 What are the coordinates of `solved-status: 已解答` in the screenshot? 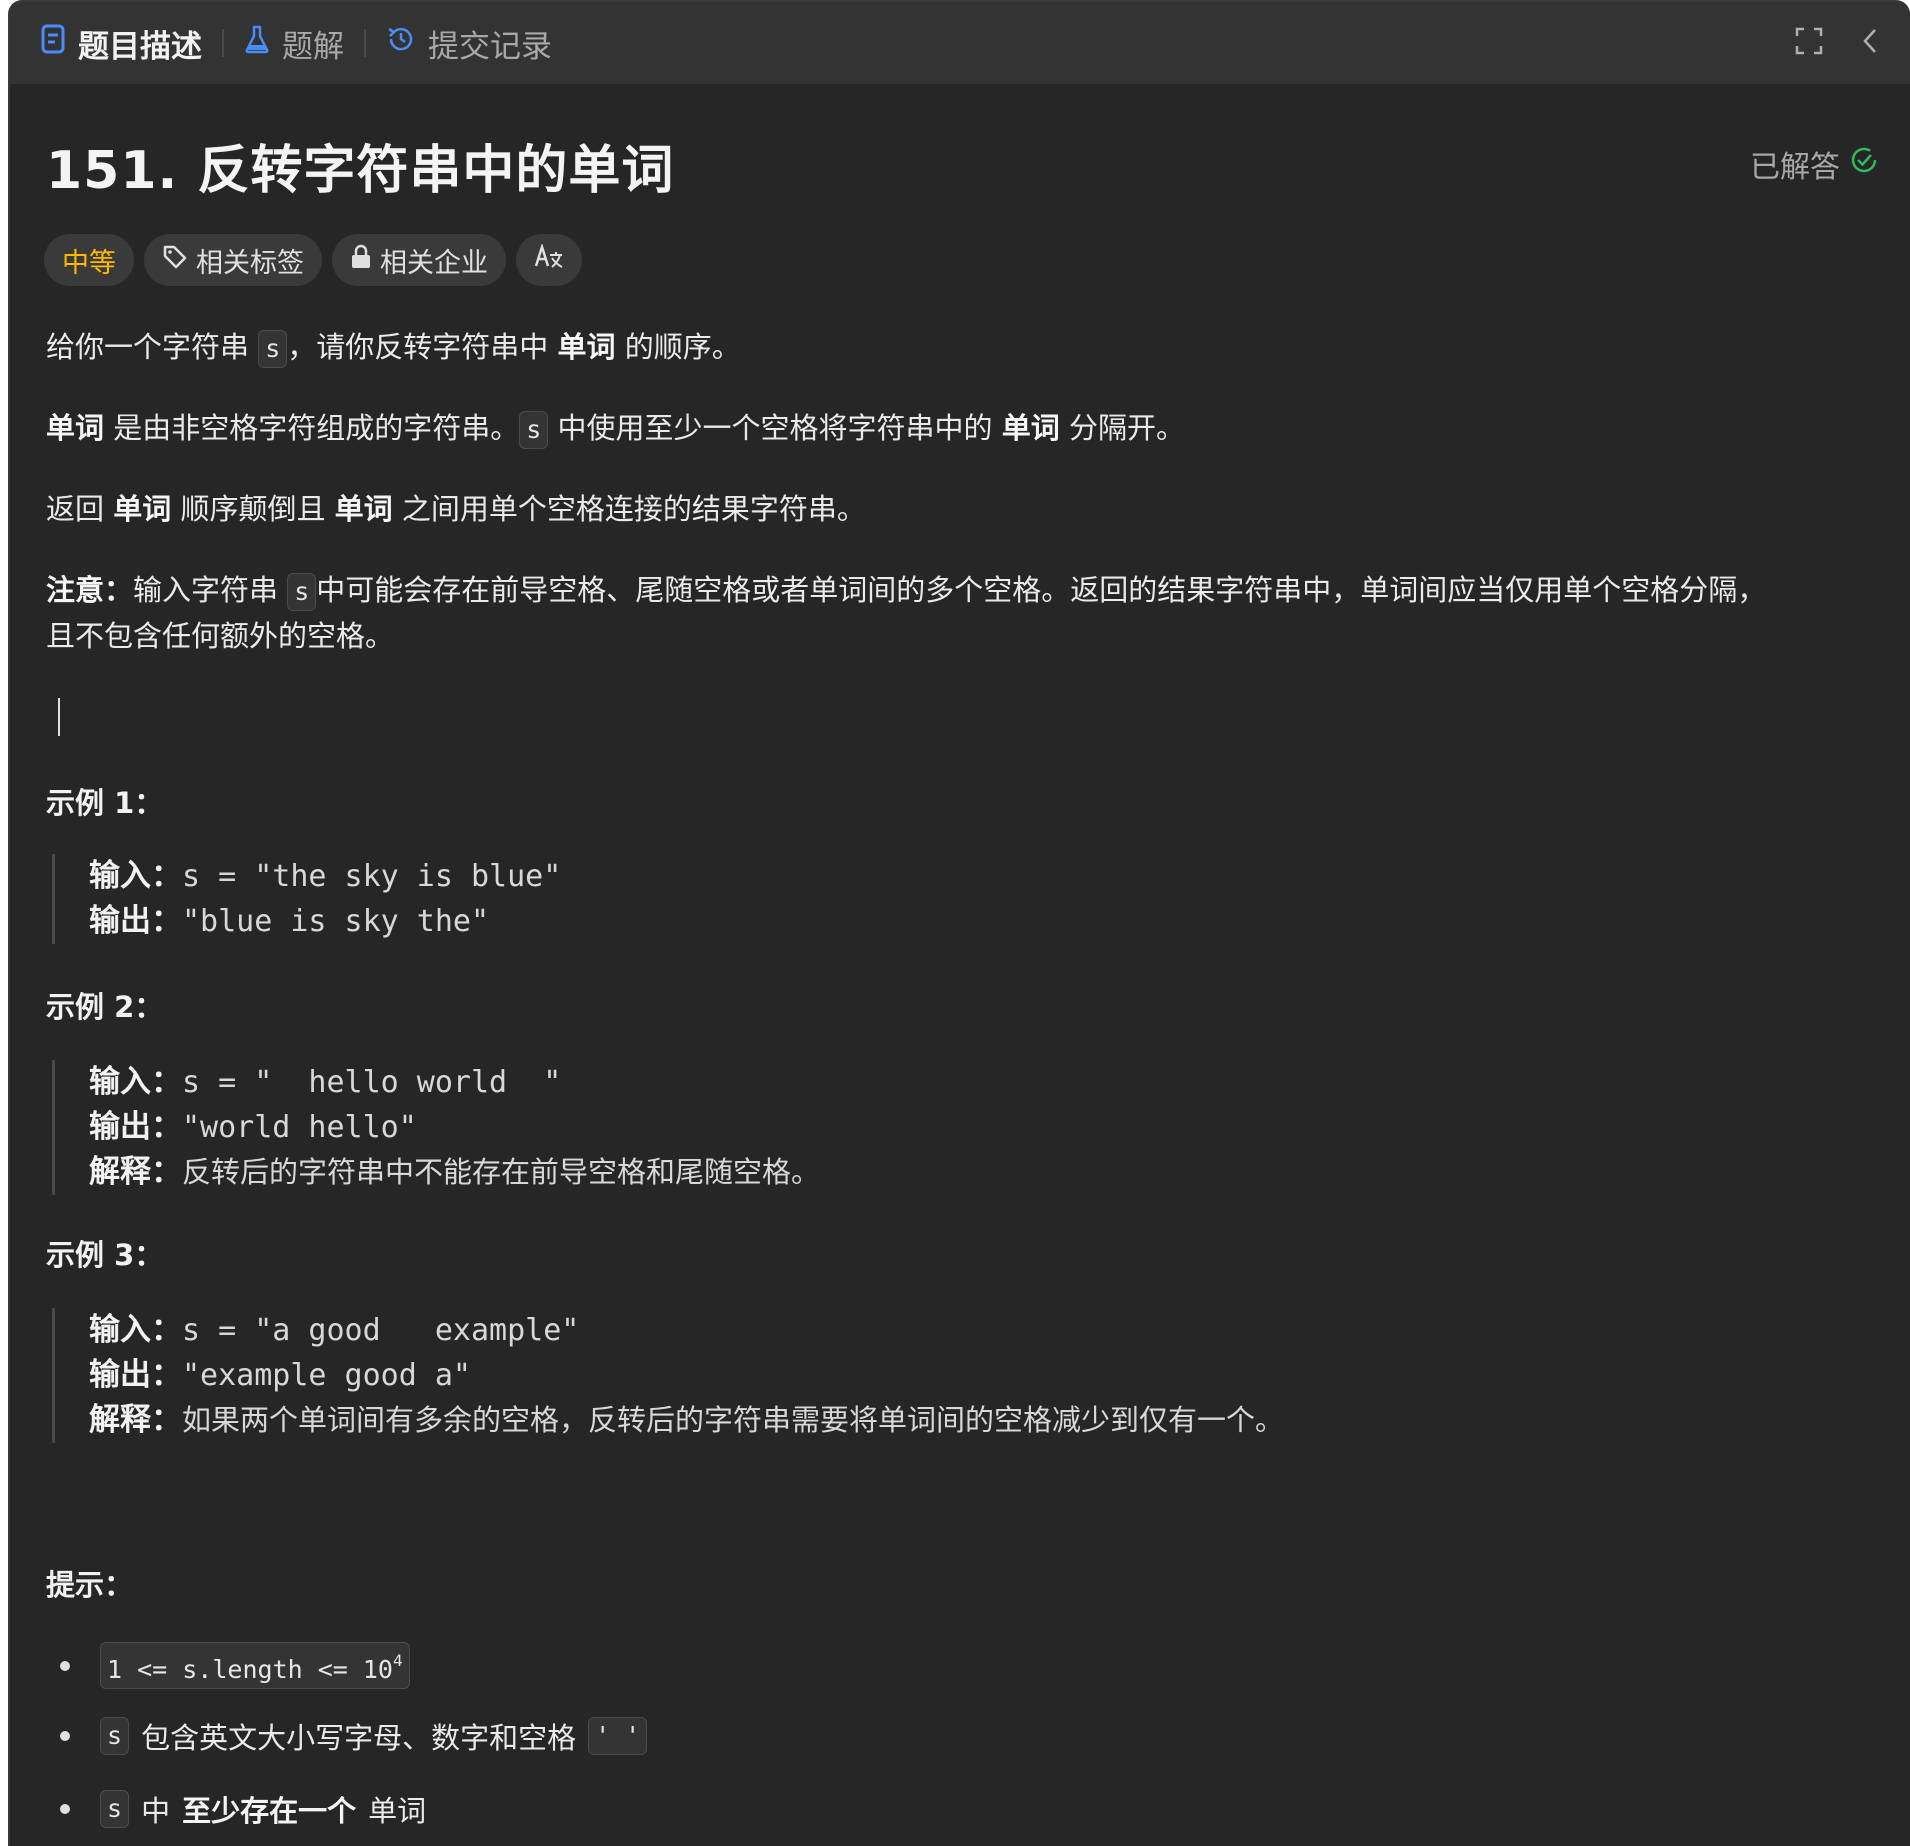 It's located at (1814, 164).